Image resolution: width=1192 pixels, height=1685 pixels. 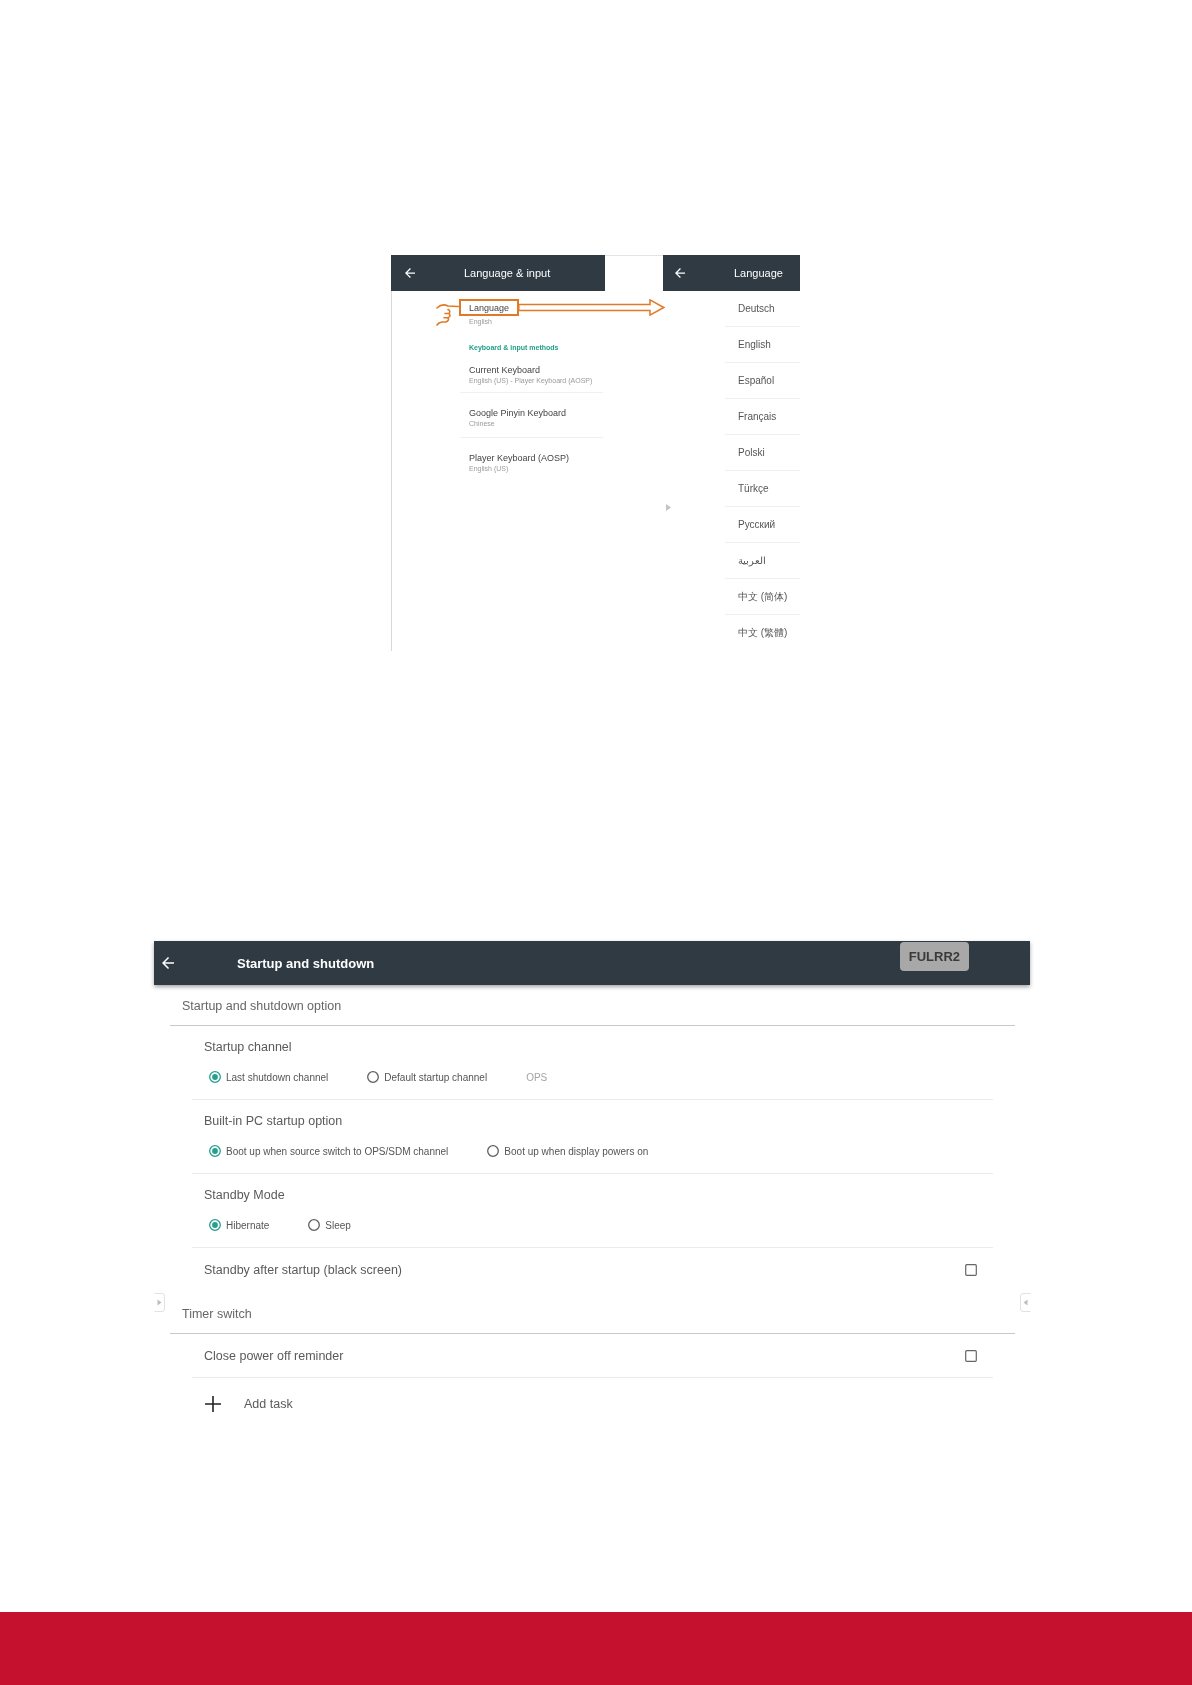 What do you see at coordinates (568, 1151) in the screenshot?
I see `radio-option: Boot up when display powers on` at bounding box center [568, 1151].